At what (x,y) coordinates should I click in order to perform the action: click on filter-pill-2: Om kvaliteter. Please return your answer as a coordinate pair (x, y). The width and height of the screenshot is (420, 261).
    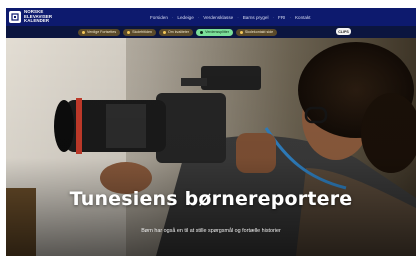
    Looking at the image, I should click on (176, 32).